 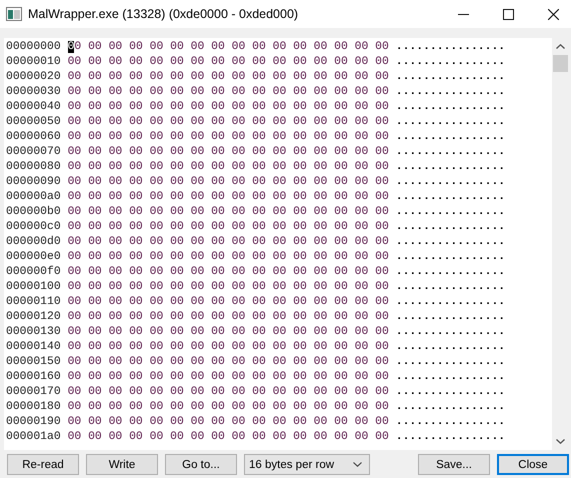 What do you see at coordinates (508, 14) in the screenshot?
I see `maximize-icon` at bounding box center [508, 14].